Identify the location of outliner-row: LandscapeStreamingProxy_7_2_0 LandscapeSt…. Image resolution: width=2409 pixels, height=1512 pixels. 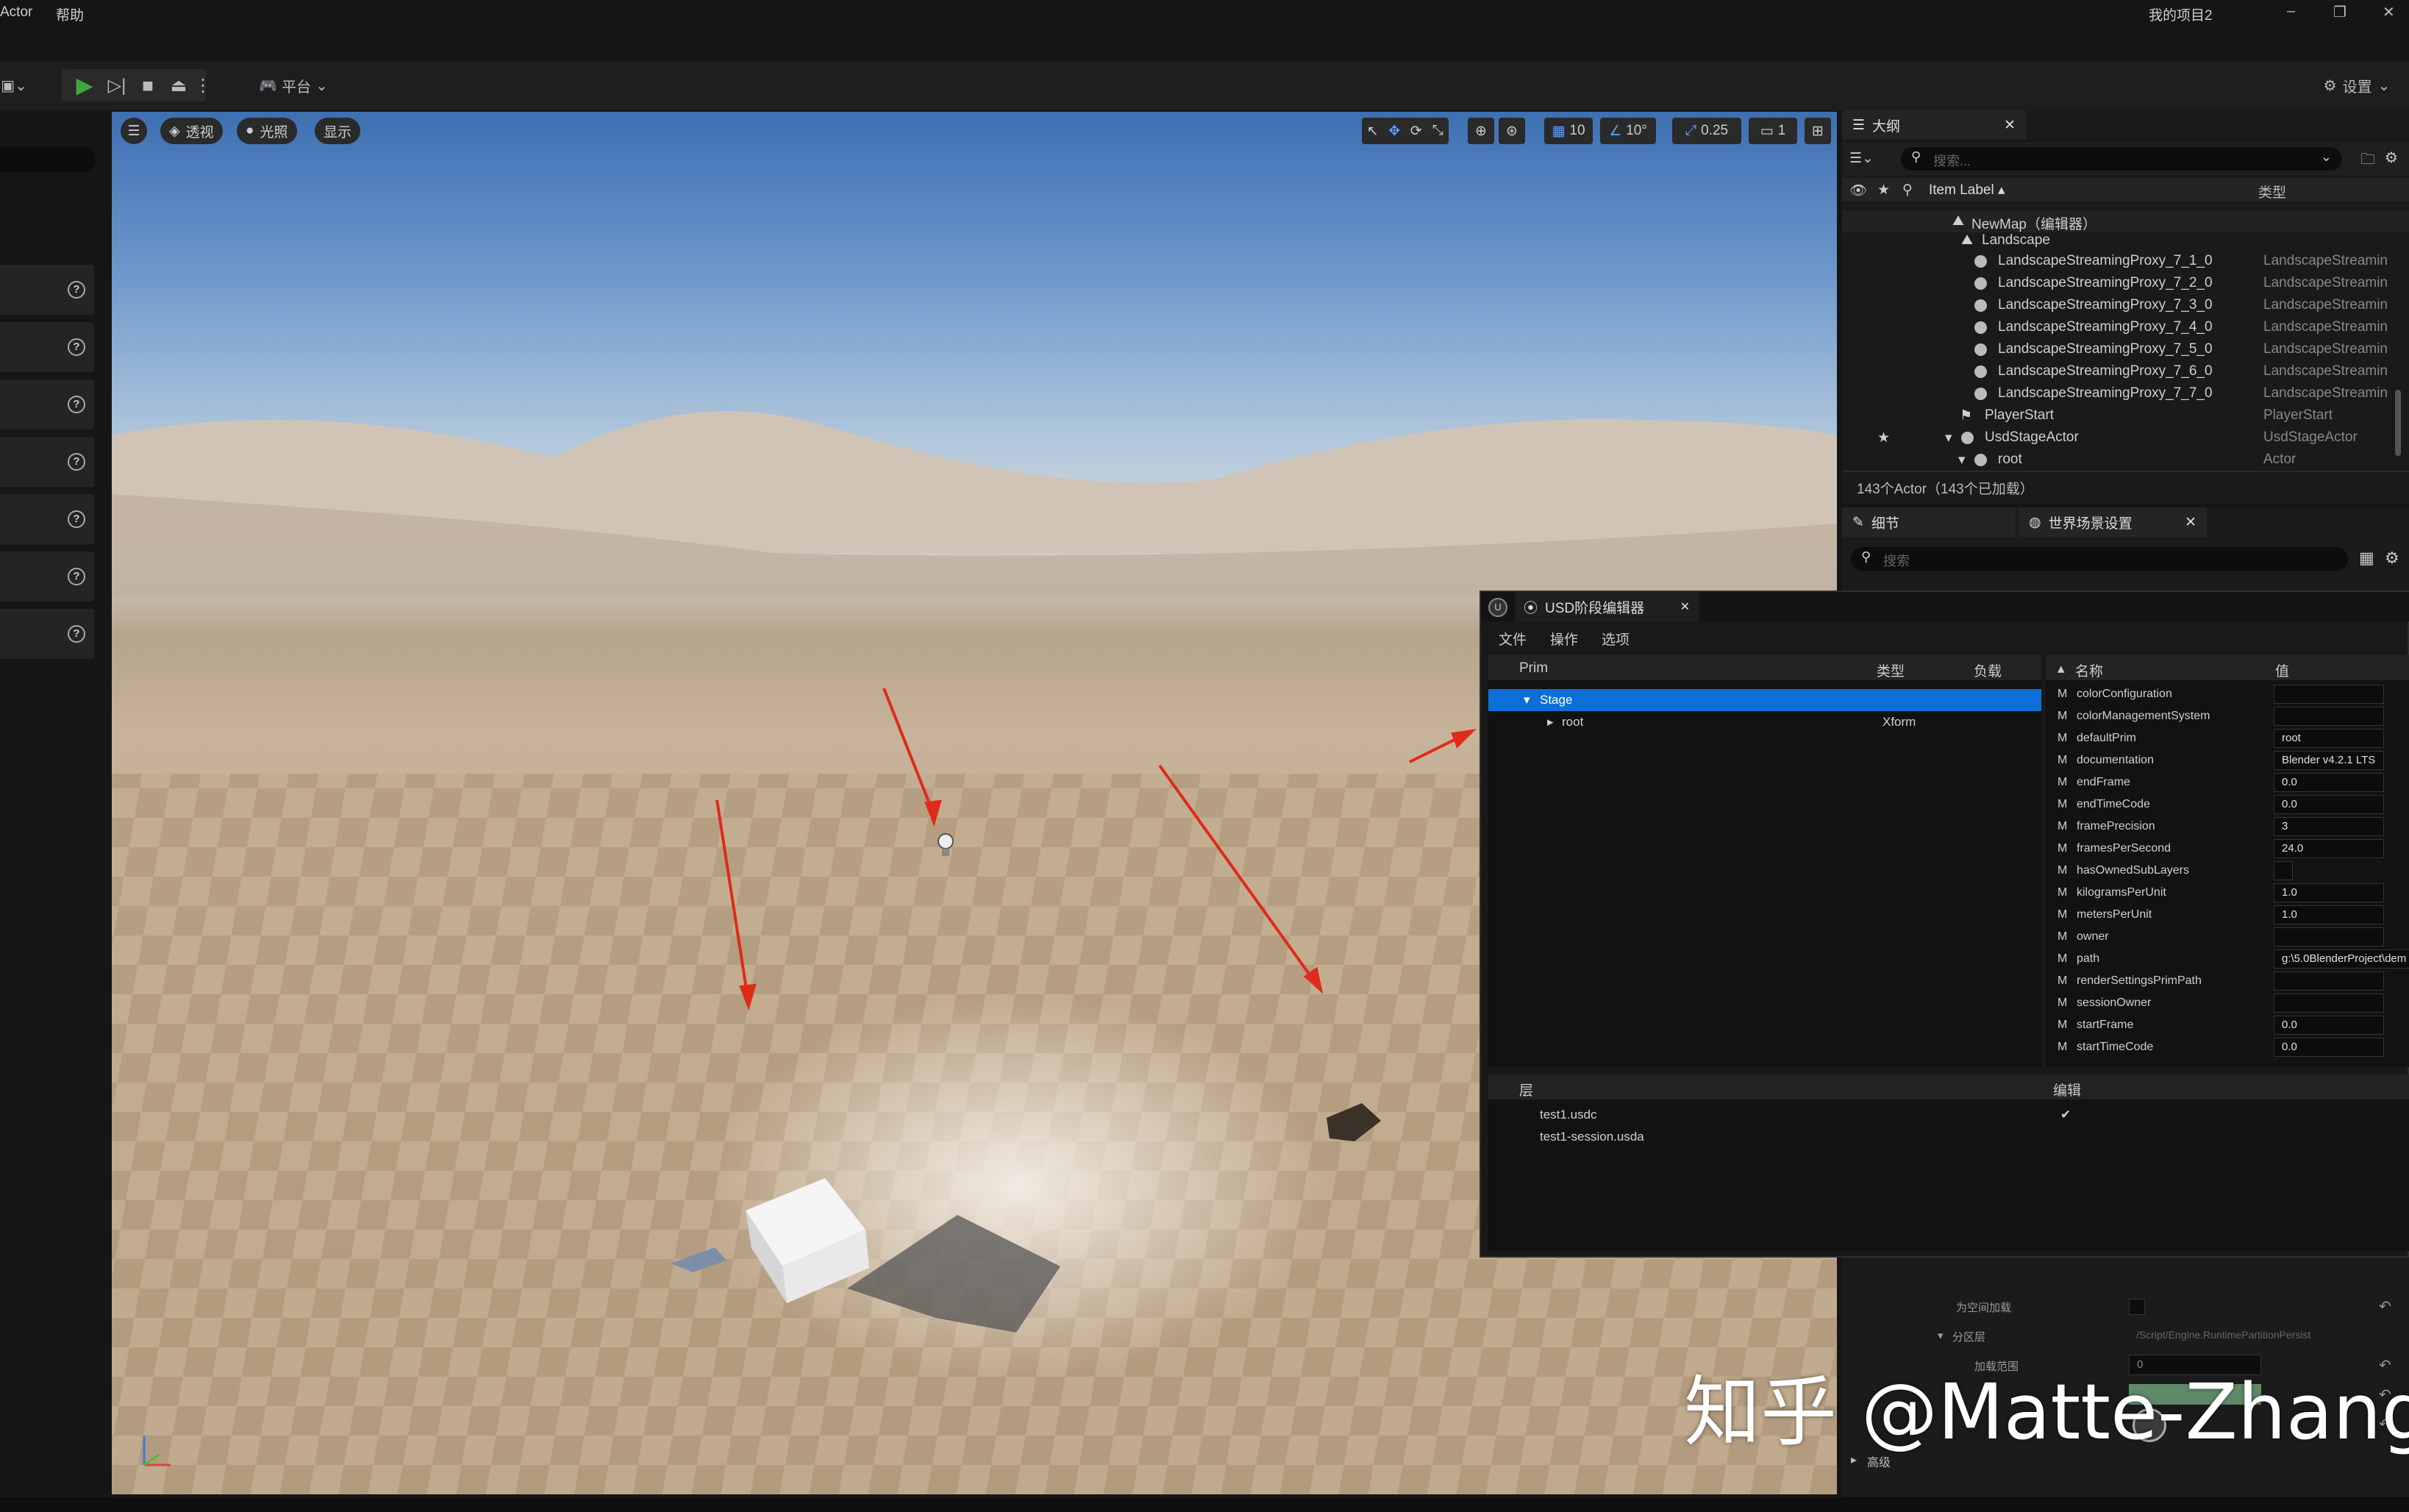
(2126, 283).